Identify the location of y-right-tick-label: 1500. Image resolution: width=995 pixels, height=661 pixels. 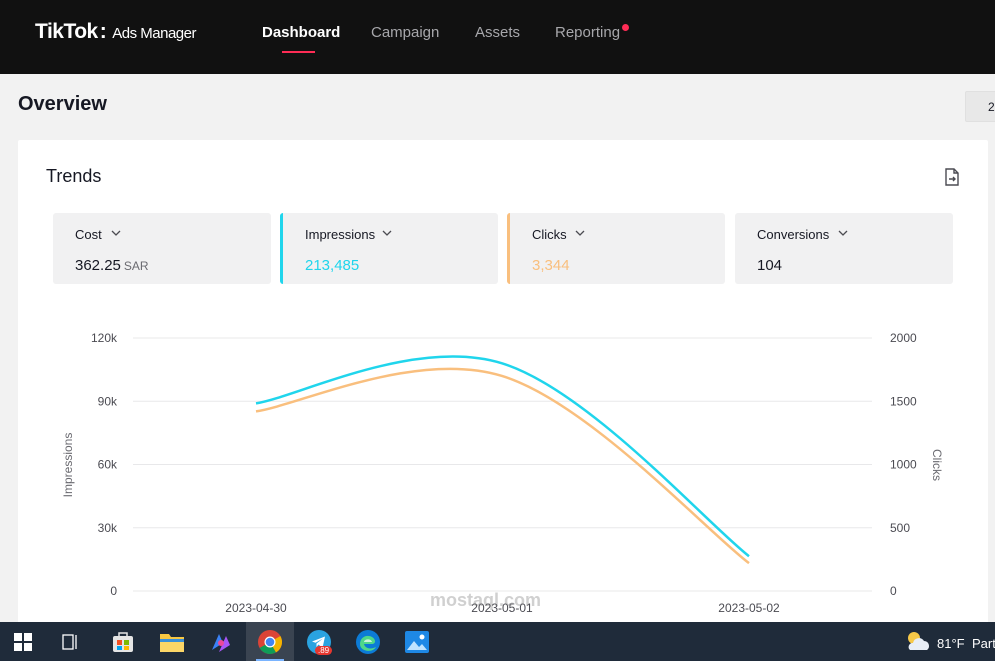
(903, 401).